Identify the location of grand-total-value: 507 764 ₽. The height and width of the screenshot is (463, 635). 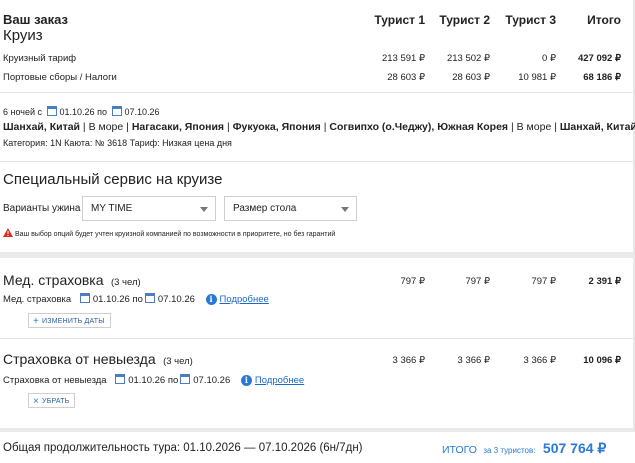
(574, 448).